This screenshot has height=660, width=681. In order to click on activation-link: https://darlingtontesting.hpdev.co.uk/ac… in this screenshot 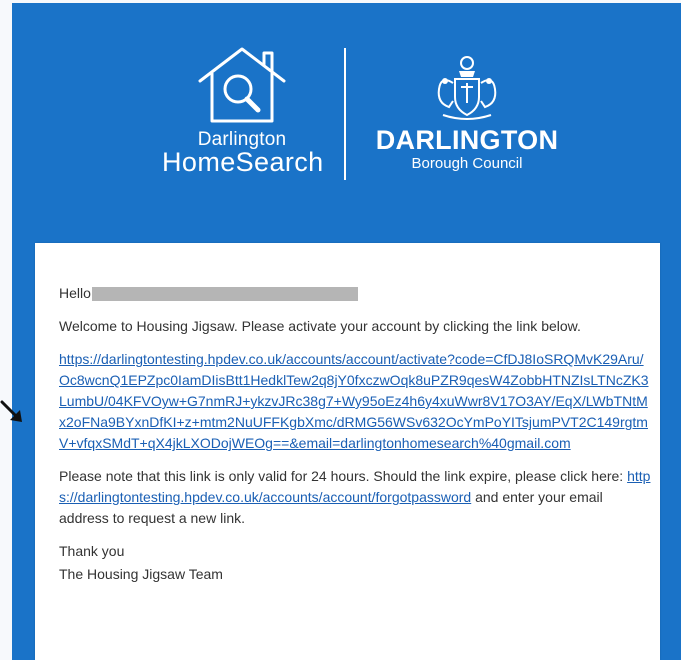, I will do `click(354, 401)`.